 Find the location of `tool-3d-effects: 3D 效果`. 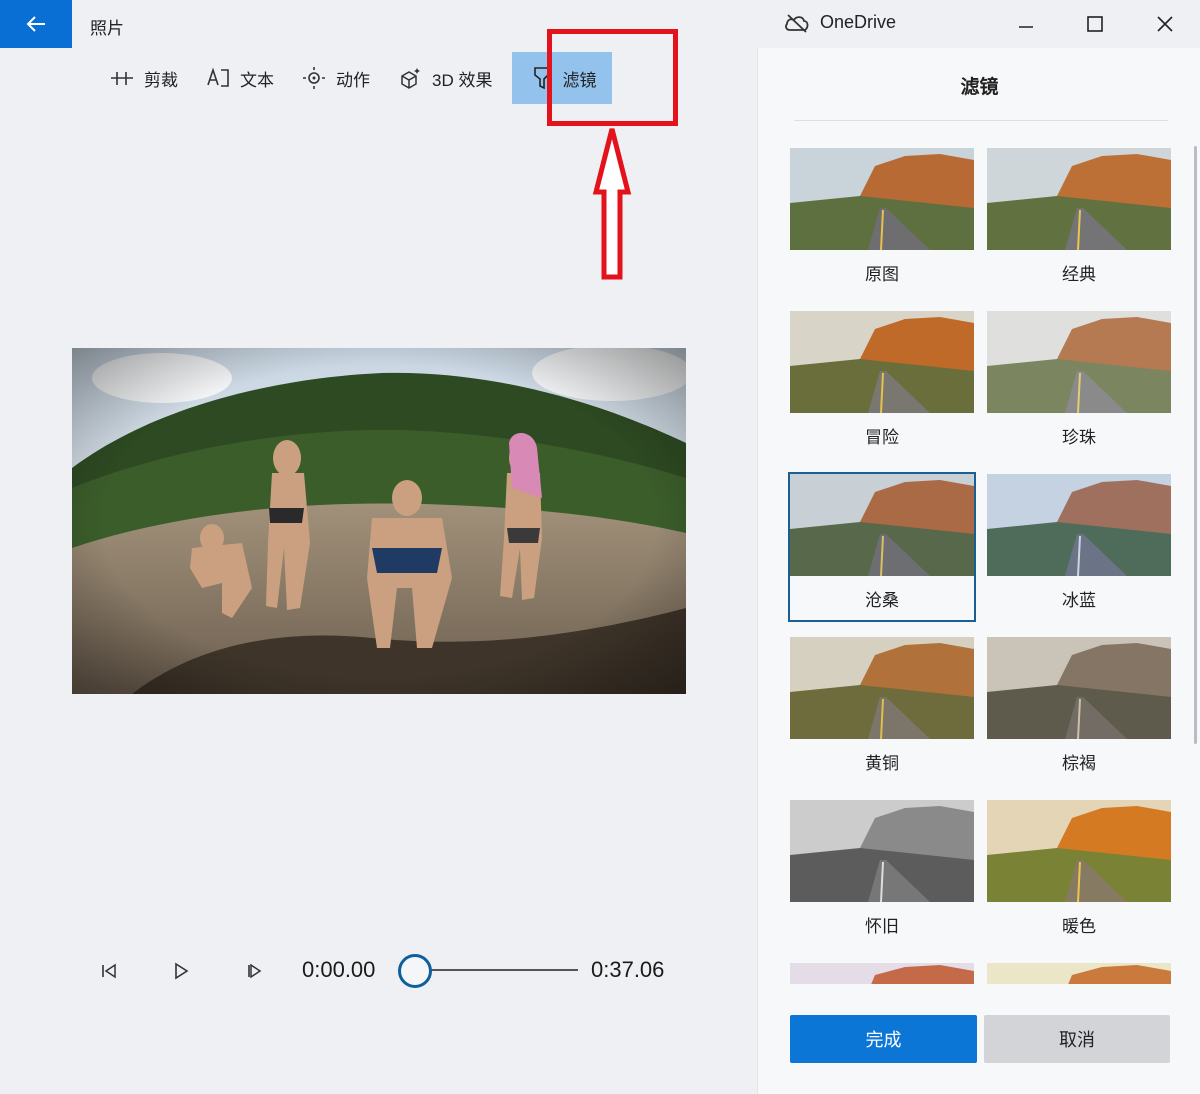

tool-3d-effects: 3D 效果 is located at coordinates (445, 78).